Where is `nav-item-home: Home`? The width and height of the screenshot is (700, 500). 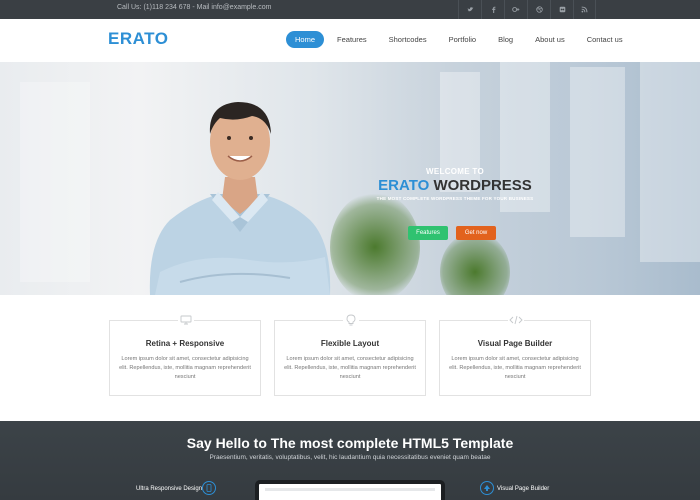 nav-item-home: Home is located at coordinates (305, 39).